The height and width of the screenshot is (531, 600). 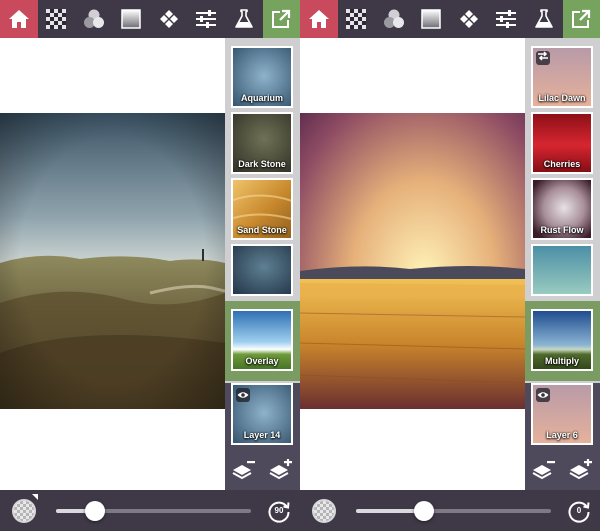 I want to click on bottom-bar: 90, so click(x=150, y=510).